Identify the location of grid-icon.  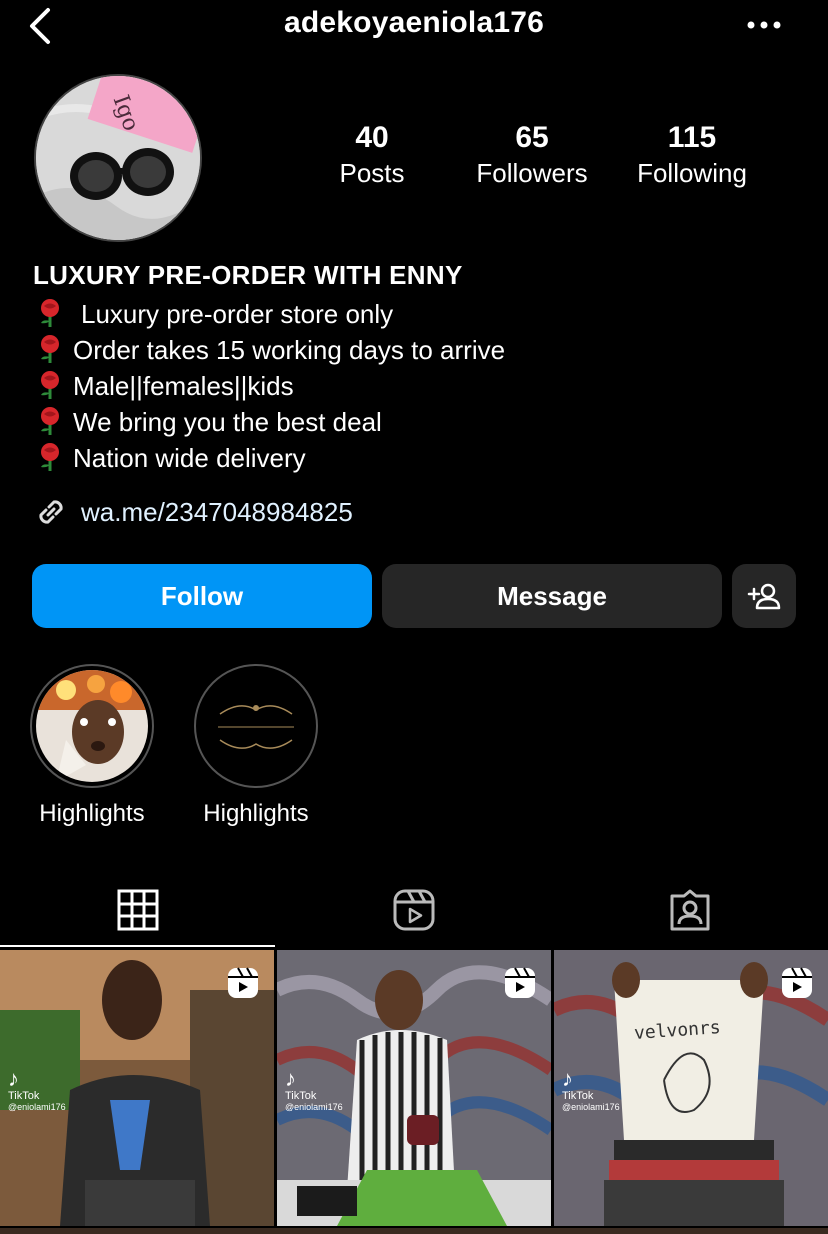
(138, 910).